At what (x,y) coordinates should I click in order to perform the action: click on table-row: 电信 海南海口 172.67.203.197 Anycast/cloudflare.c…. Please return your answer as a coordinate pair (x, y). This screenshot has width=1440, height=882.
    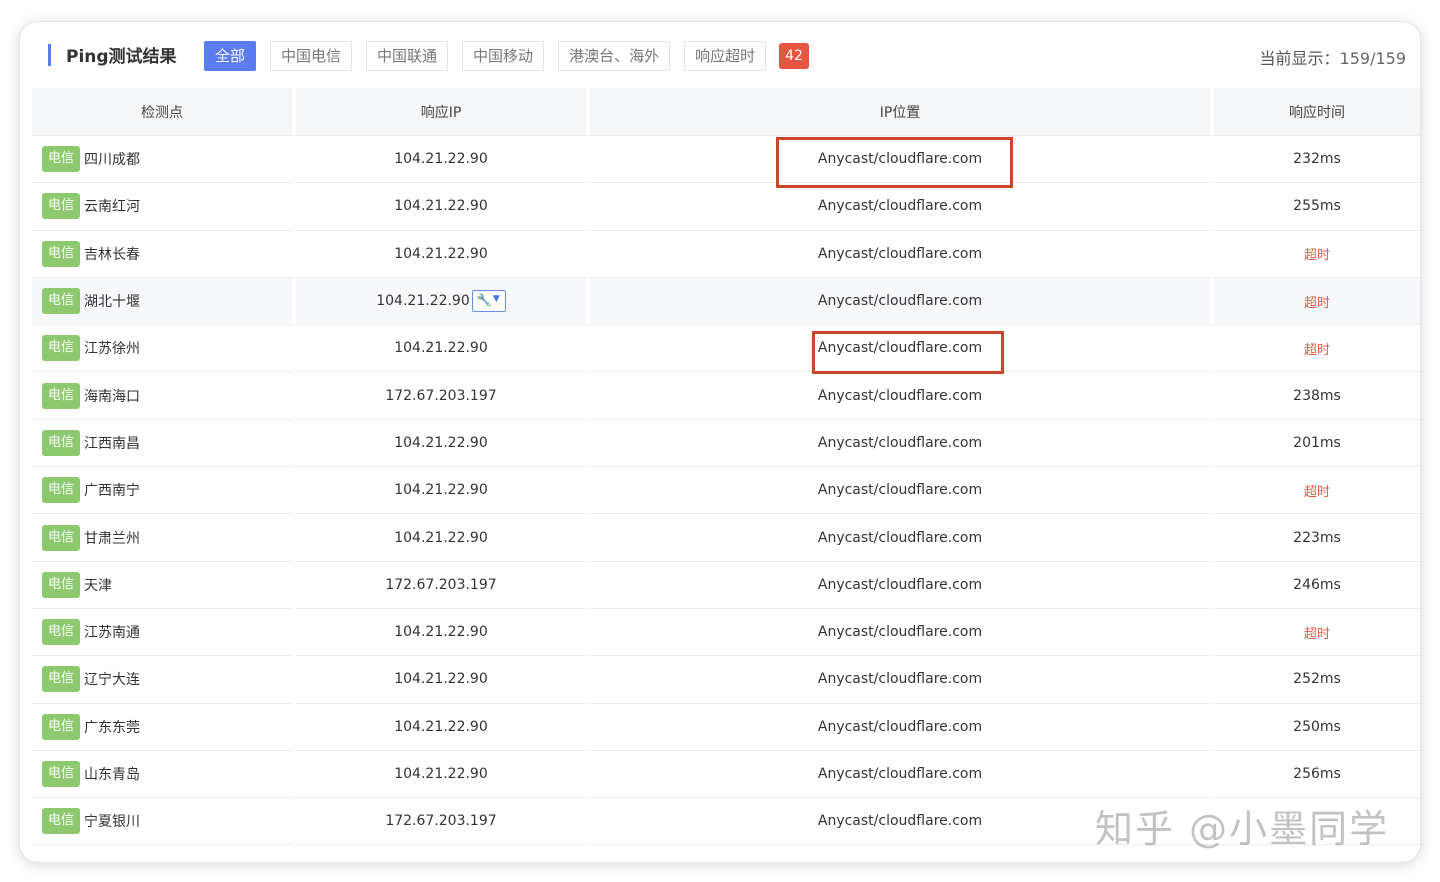
    Looking at the image, I should click on (726, 396).